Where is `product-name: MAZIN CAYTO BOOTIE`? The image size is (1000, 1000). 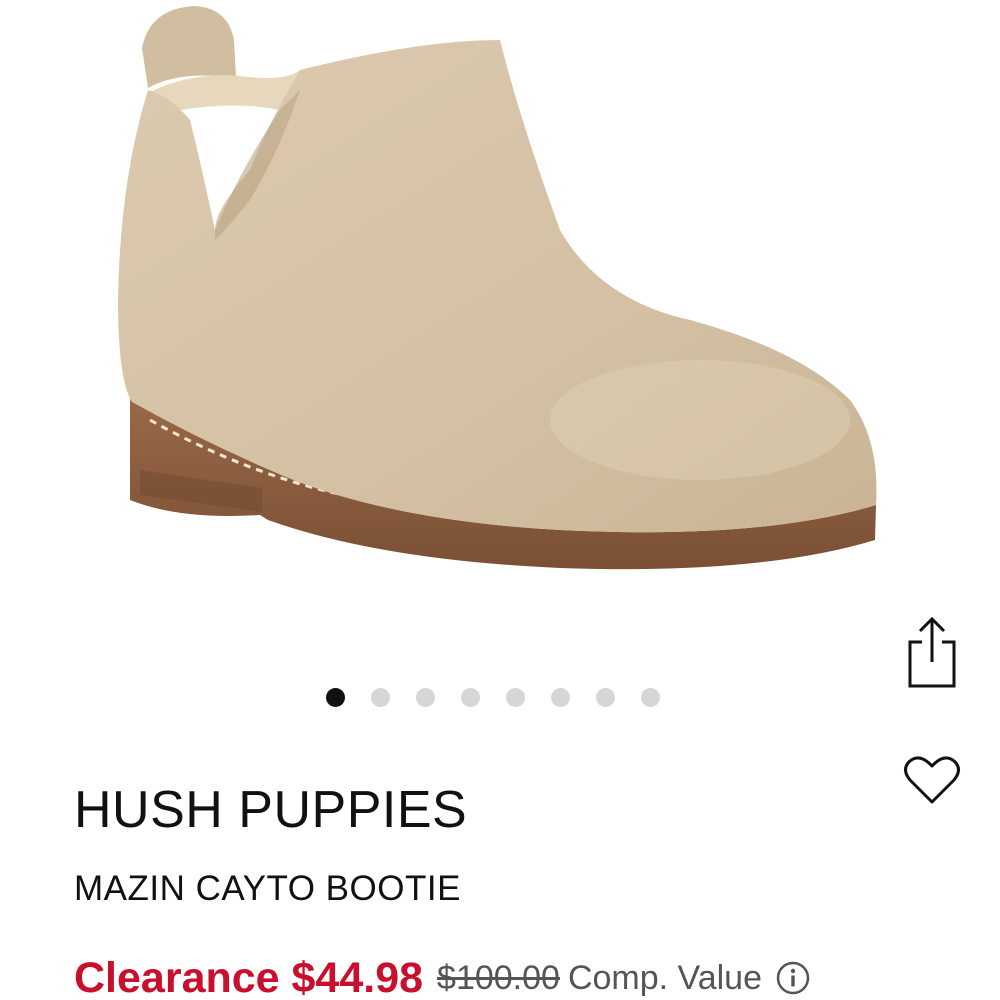 product-name: MAZIN CAYTO BOOTIE is located at coordinates (267, 888).